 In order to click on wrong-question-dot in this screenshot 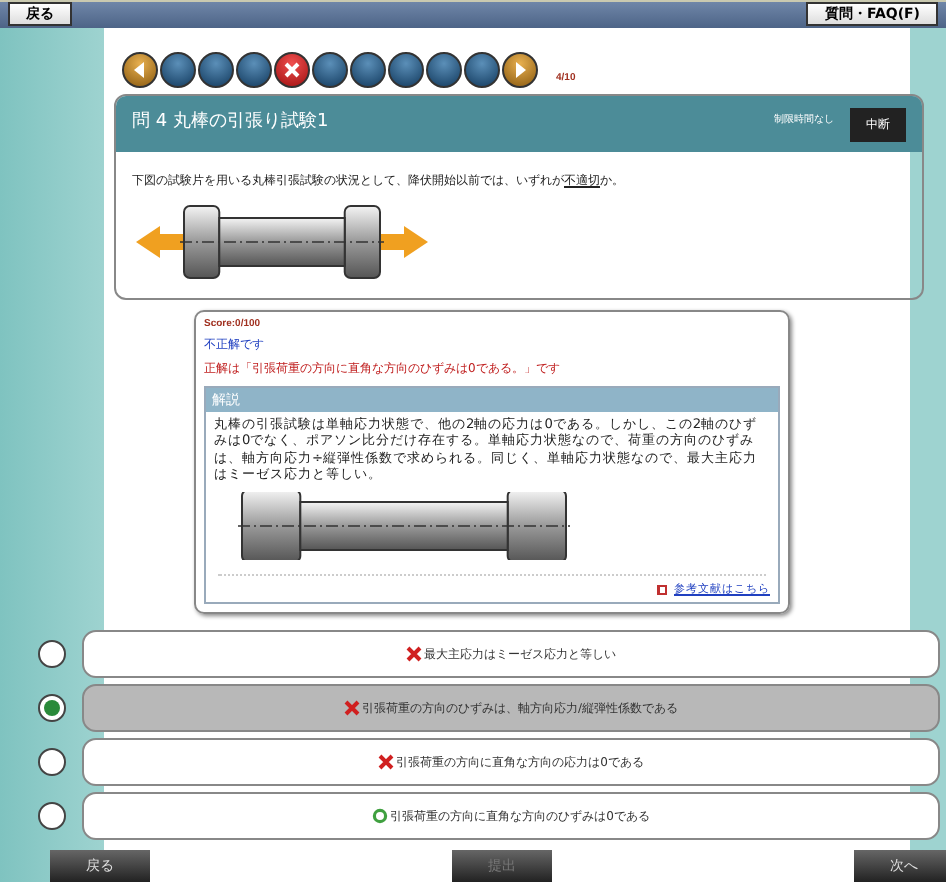, I will do `click(292, 69)`.